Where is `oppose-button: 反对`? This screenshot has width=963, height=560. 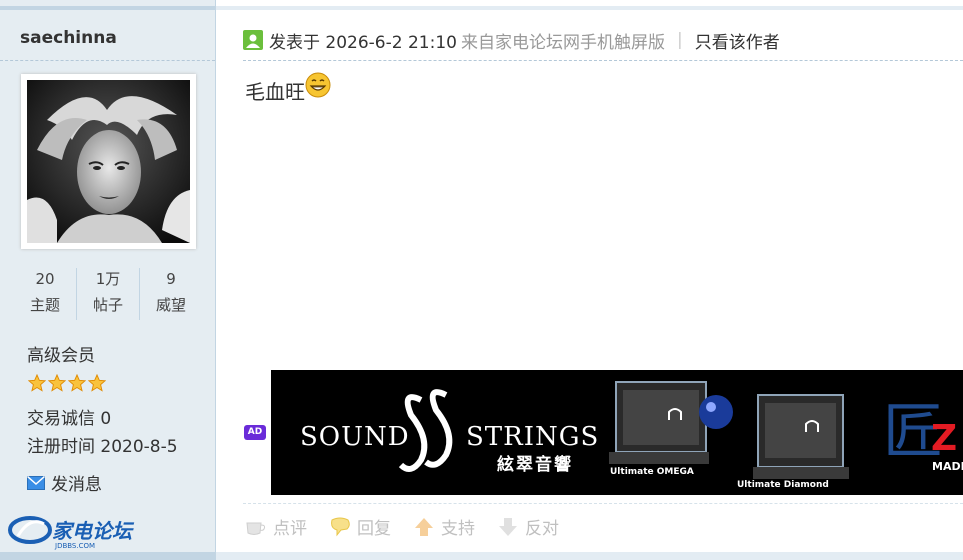
oppose-button: 反对 is located at coordinates (528, 526).